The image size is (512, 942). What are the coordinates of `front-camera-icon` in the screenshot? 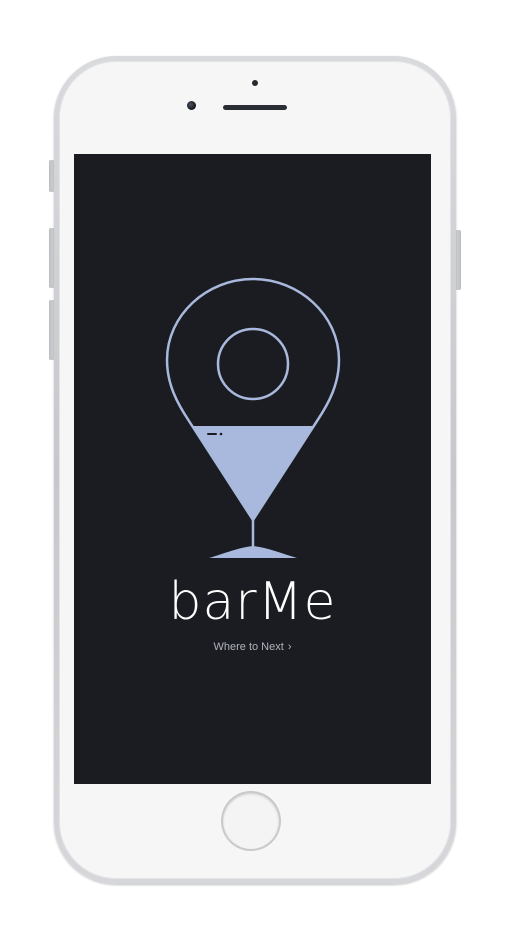 It's located at (191, 105).